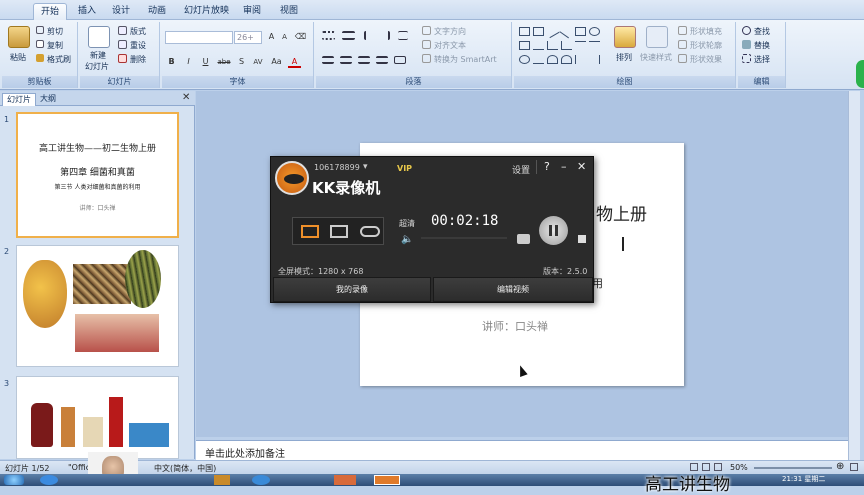  I want to click on font-name-combo, so click(199, 37).